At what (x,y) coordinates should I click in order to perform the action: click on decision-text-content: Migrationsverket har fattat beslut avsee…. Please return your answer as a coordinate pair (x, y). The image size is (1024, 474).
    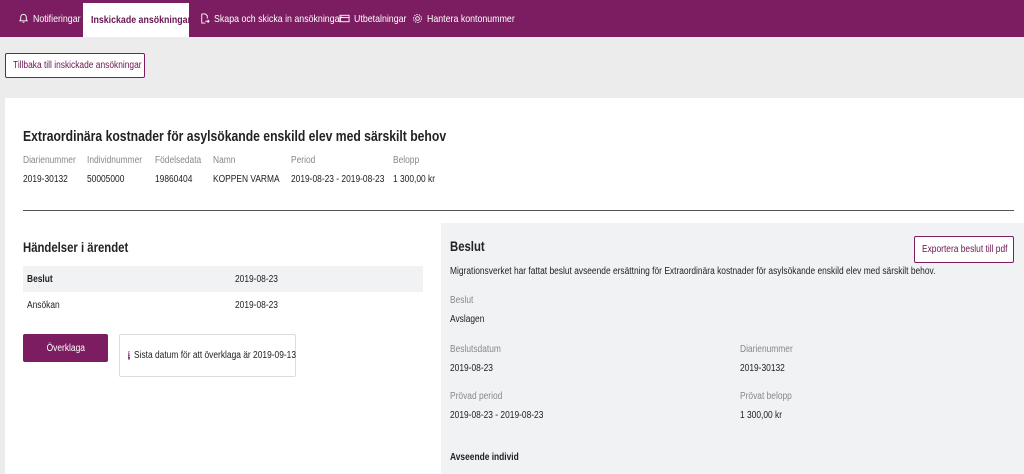
    Looking at the image, I should click on (693, 271).